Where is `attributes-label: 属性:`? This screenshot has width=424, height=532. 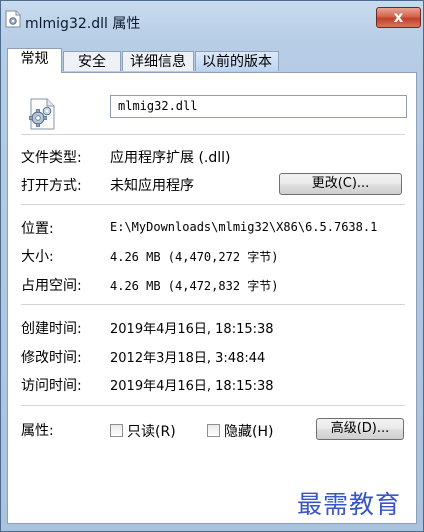
attributes-label: 属性: is located at coordinates (37, 431).